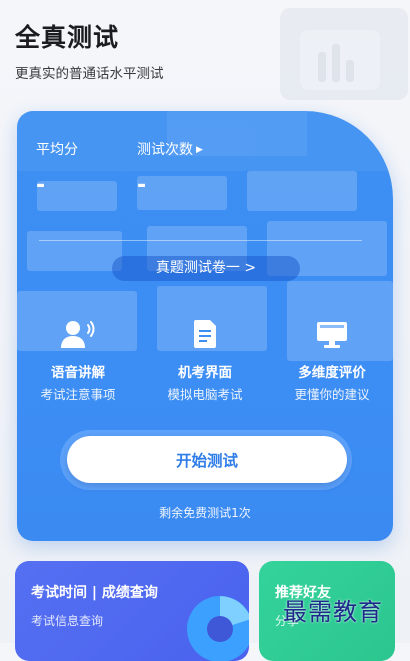  Describe the element at coordinates (67, 37) in the screenshot. I see `page-title: 全真测试` at that location.